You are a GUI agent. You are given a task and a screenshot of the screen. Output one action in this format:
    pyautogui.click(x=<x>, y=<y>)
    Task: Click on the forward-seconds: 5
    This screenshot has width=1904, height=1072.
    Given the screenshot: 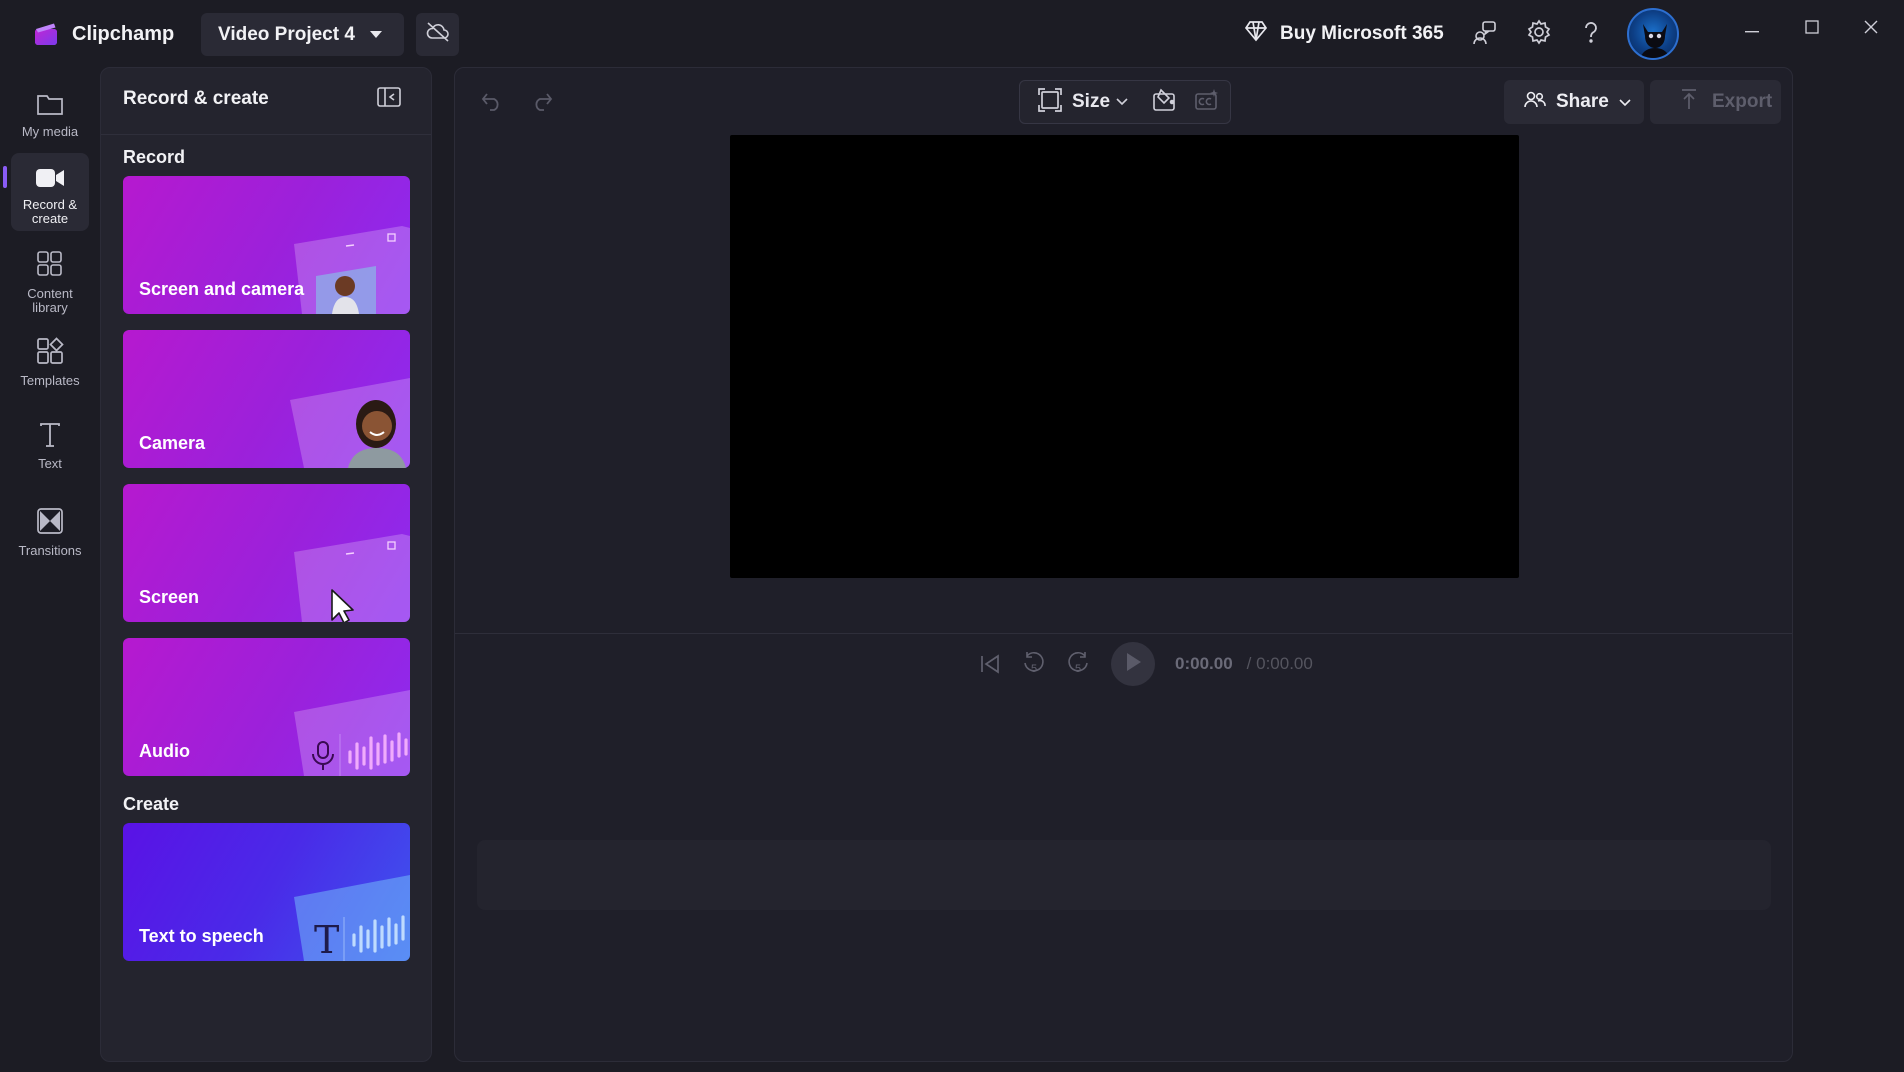 What is the action you would take?
    pyautogui.click(x=1078, y=669)
    